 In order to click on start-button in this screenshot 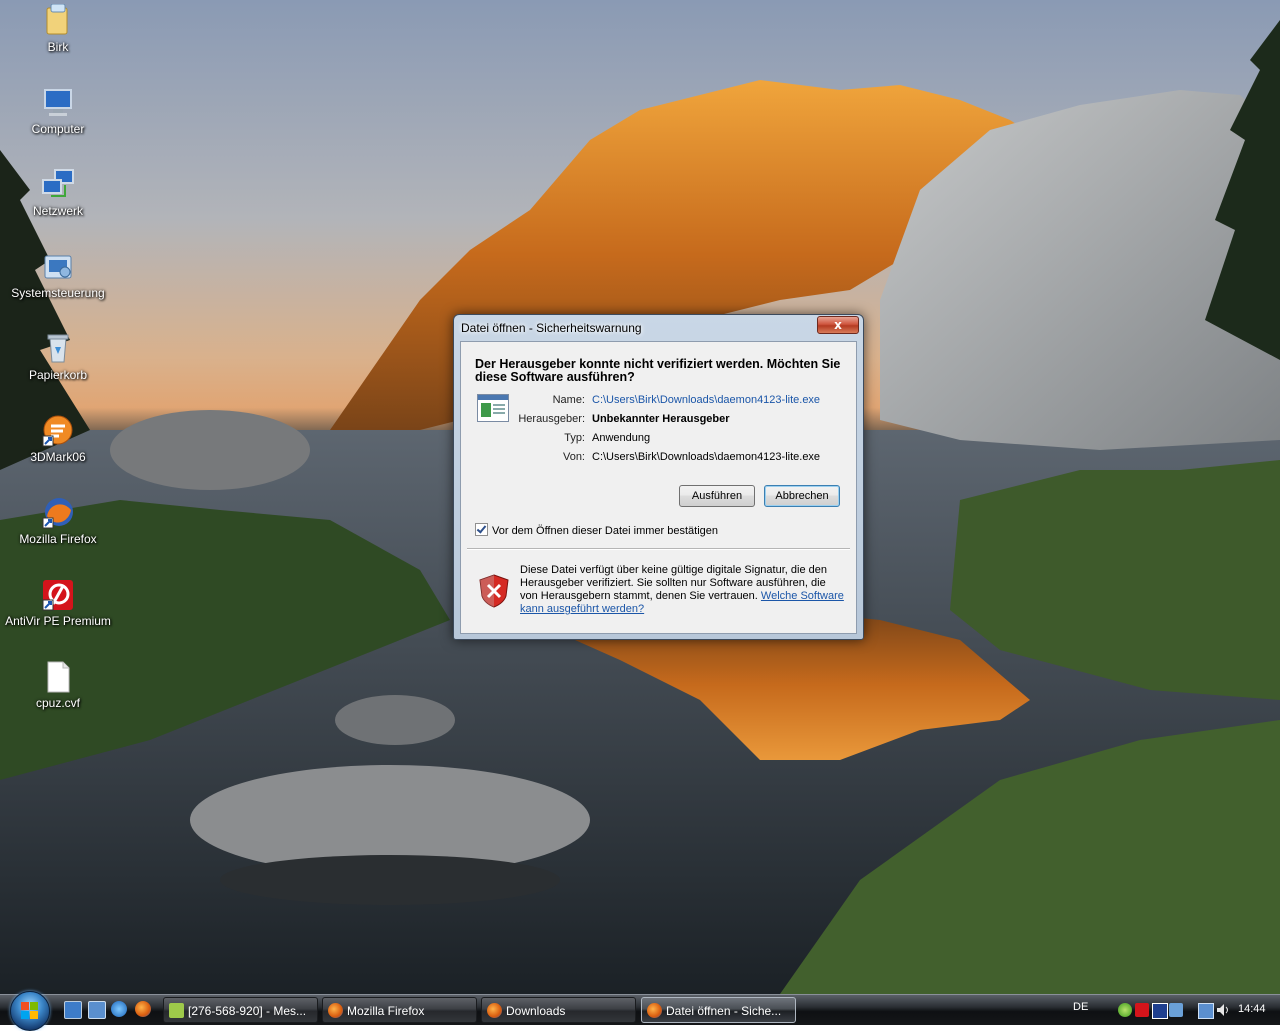, I will do `click(30, 1011)`.